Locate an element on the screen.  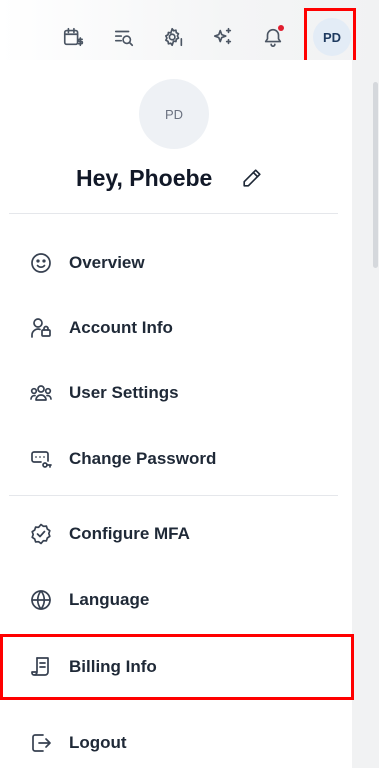
menu-item-change-password: Change Password is located at coordinates (176, 459).